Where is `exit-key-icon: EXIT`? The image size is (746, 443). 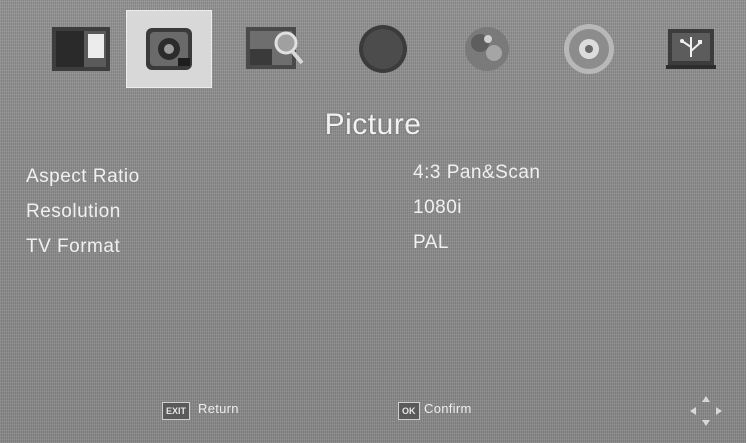
exit-key-icon: EXIT is located at coordinates (176, 411).